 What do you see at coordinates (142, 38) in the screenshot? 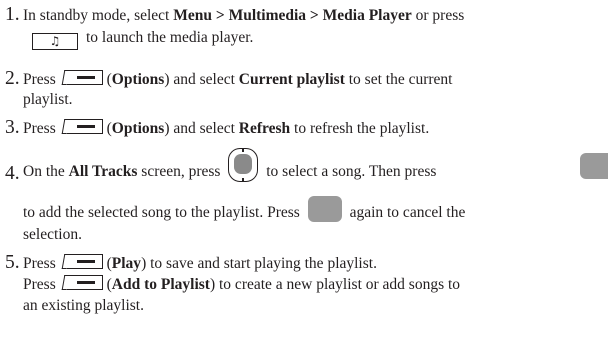
I see `step-text: ♫ to launch the media player.` at bounding box center [142, 38].